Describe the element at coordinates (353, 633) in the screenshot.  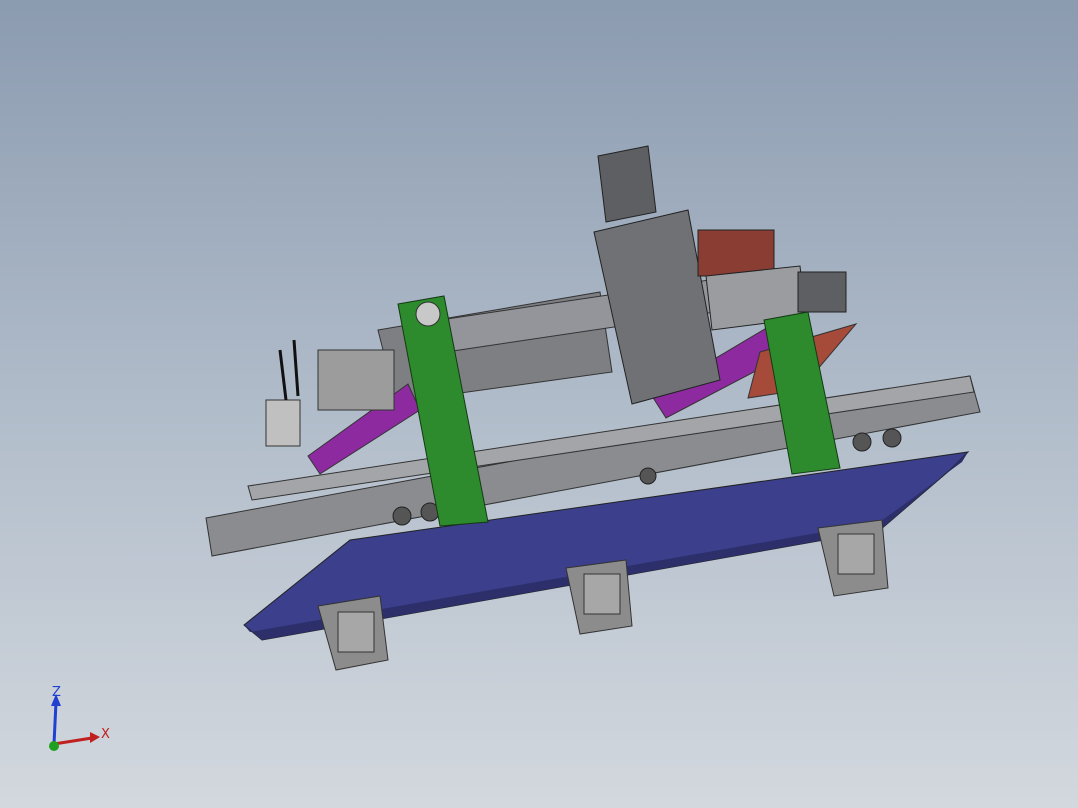
I see `stepper-motor-left` at that location.